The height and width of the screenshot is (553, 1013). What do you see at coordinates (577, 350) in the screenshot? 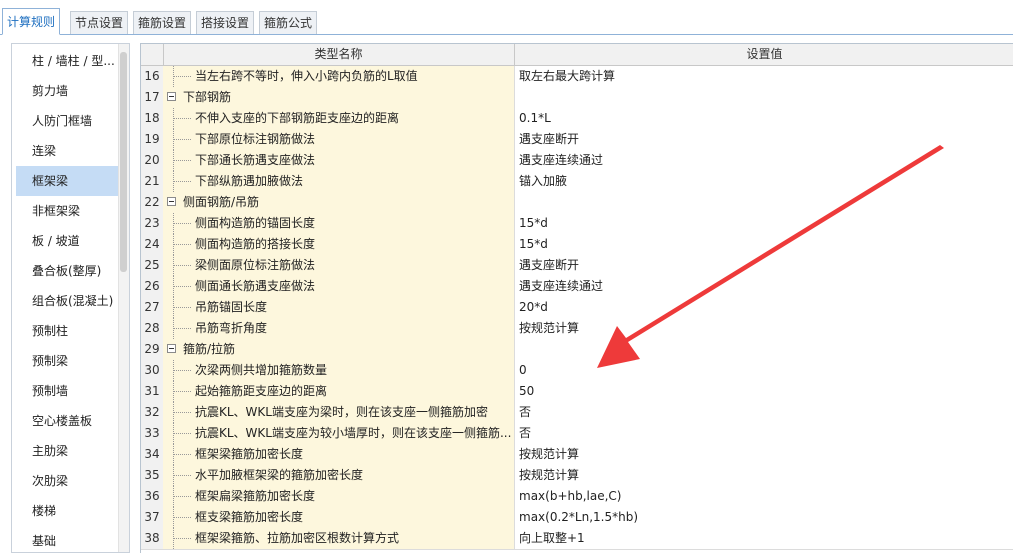
I see `group-row: 29 箍筋/拉筋` at bounding box center [577, 350].